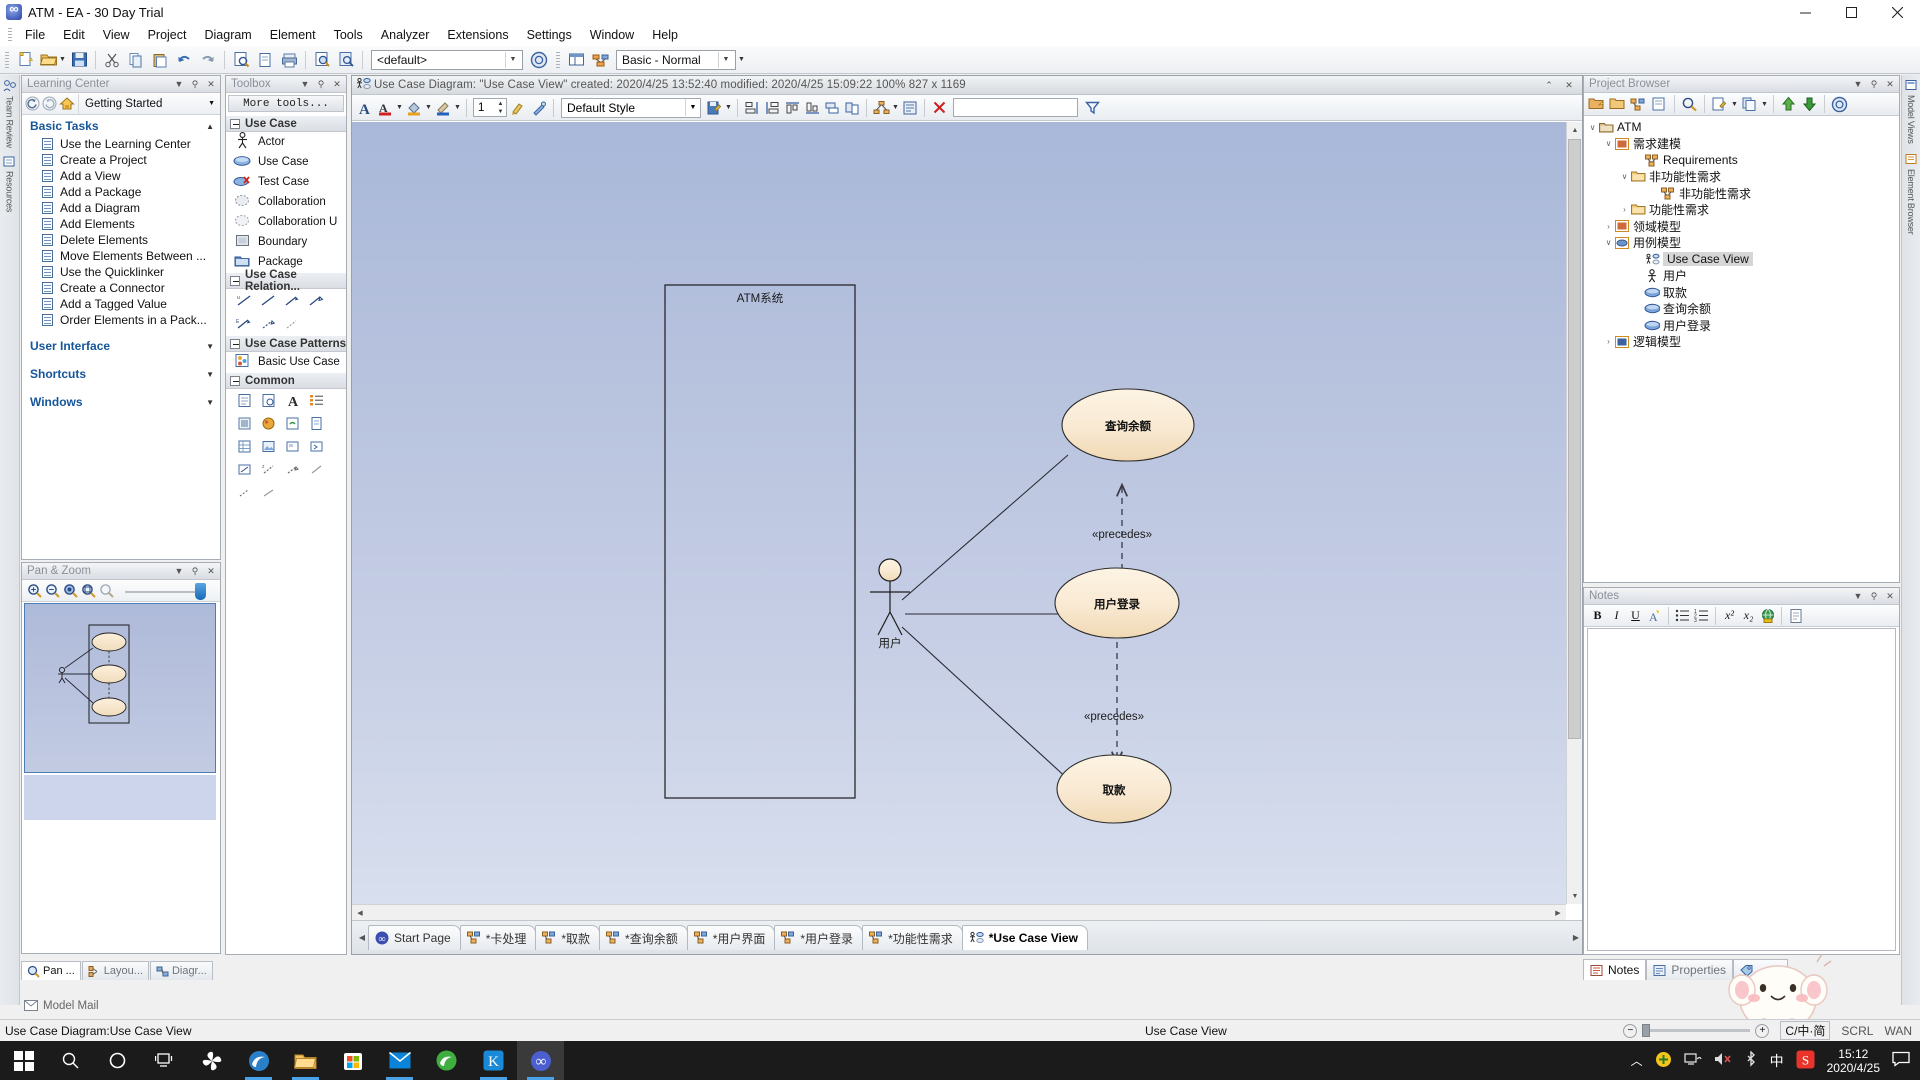 The image size is (1920, 1080). What do you see at coordinates (772, 107) in the screenshot?
I see `align-right-icon` at bounding box center [772, 107].